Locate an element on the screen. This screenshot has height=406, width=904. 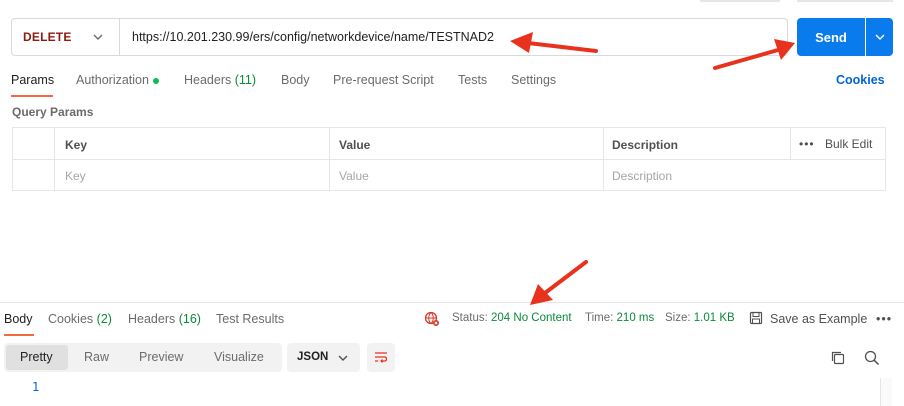
column-header-key: Key is located at coordinates (76, 145).